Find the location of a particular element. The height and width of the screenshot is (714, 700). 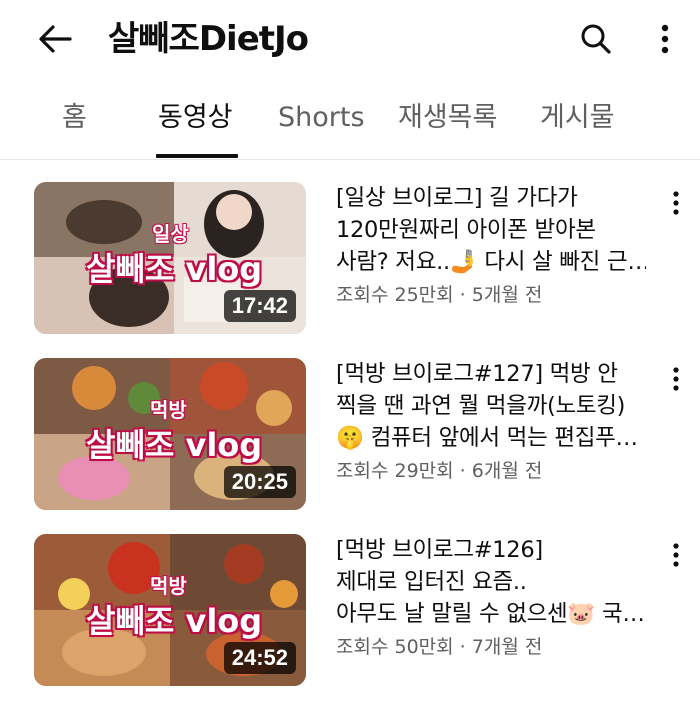

channel-tabs: 홈 동영상 Shorts 재생목록 게시물 is located at coordinates (350, 123).